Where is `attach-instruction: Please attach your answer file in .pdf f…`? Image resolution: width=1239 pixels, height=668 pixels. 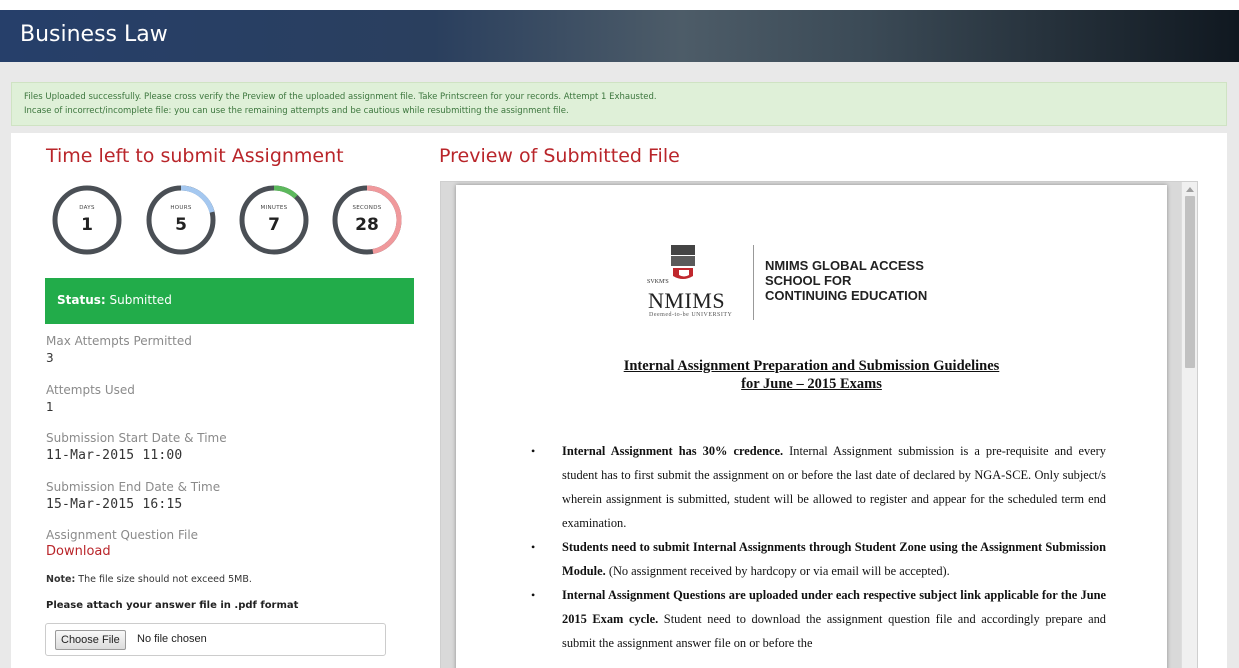 attach-instruction: Please attach your answer file in .pdf f… is located at coordinates (172, 605).